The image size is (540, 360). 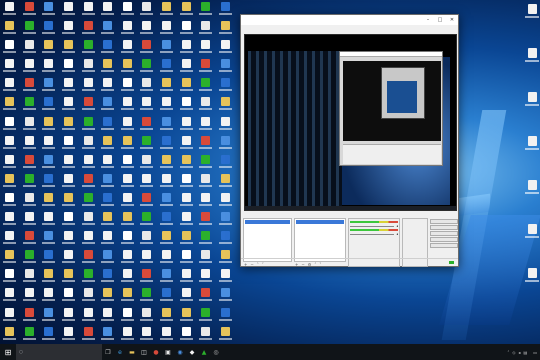 I want to click on app-icon: ◆, so click(x=192, y=352).